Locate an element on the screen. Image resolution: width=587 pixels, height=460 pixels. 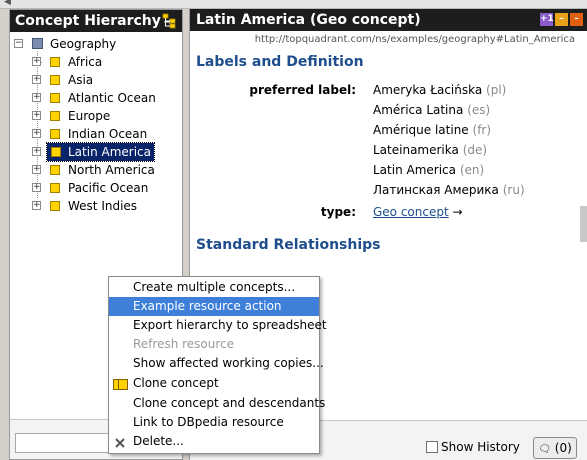
resource-header: Latin America (Geo concept) +1– – is located at coordinates (388, 20).